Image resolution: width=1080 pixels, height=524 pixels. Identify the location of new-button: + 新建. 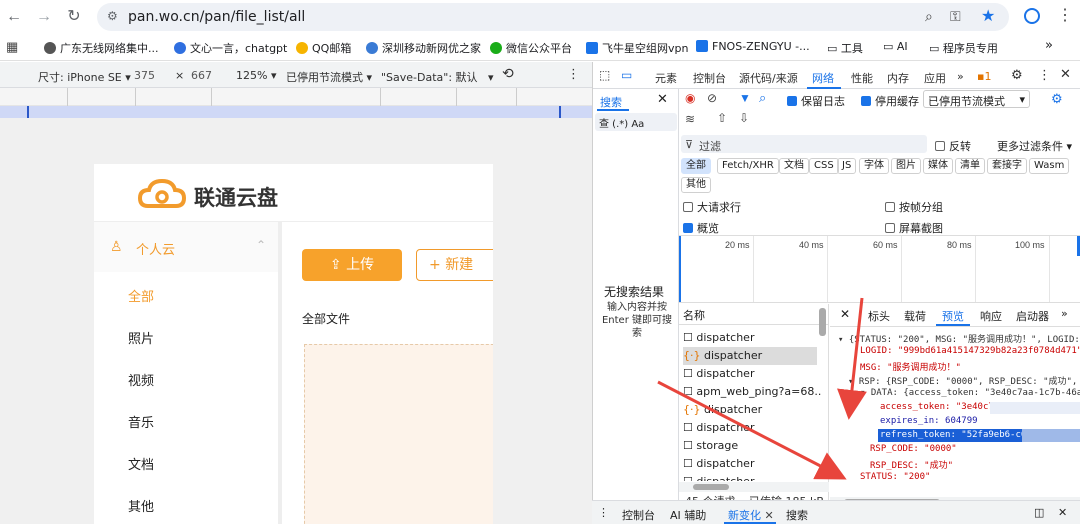
(454, 265).